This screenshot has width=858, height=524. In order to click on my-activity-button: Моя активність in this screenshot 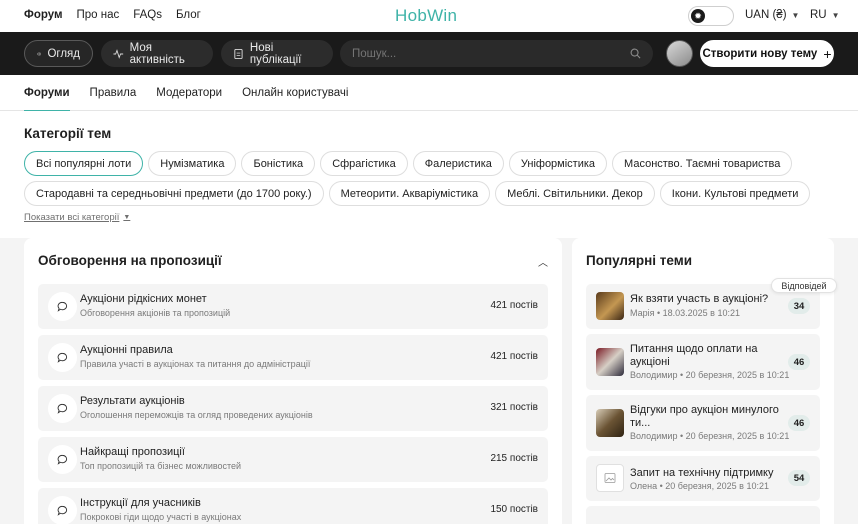, I will do `click(157, 53)`.